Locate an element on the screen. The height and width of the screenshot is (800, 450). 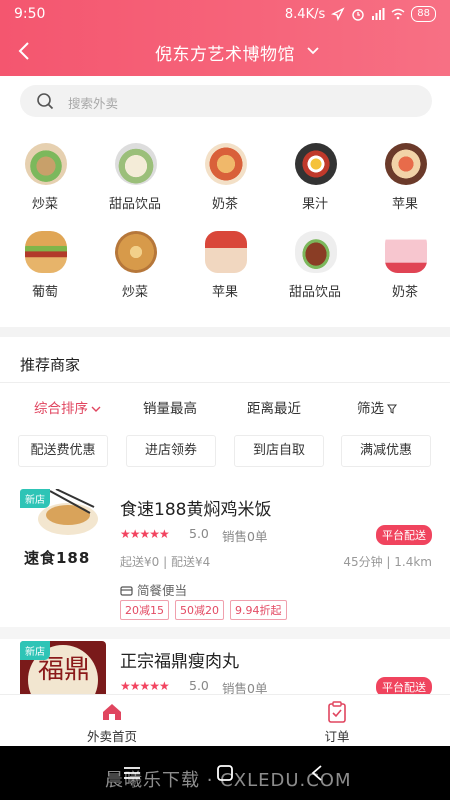
home-icon is located at coordinates (112, 712).